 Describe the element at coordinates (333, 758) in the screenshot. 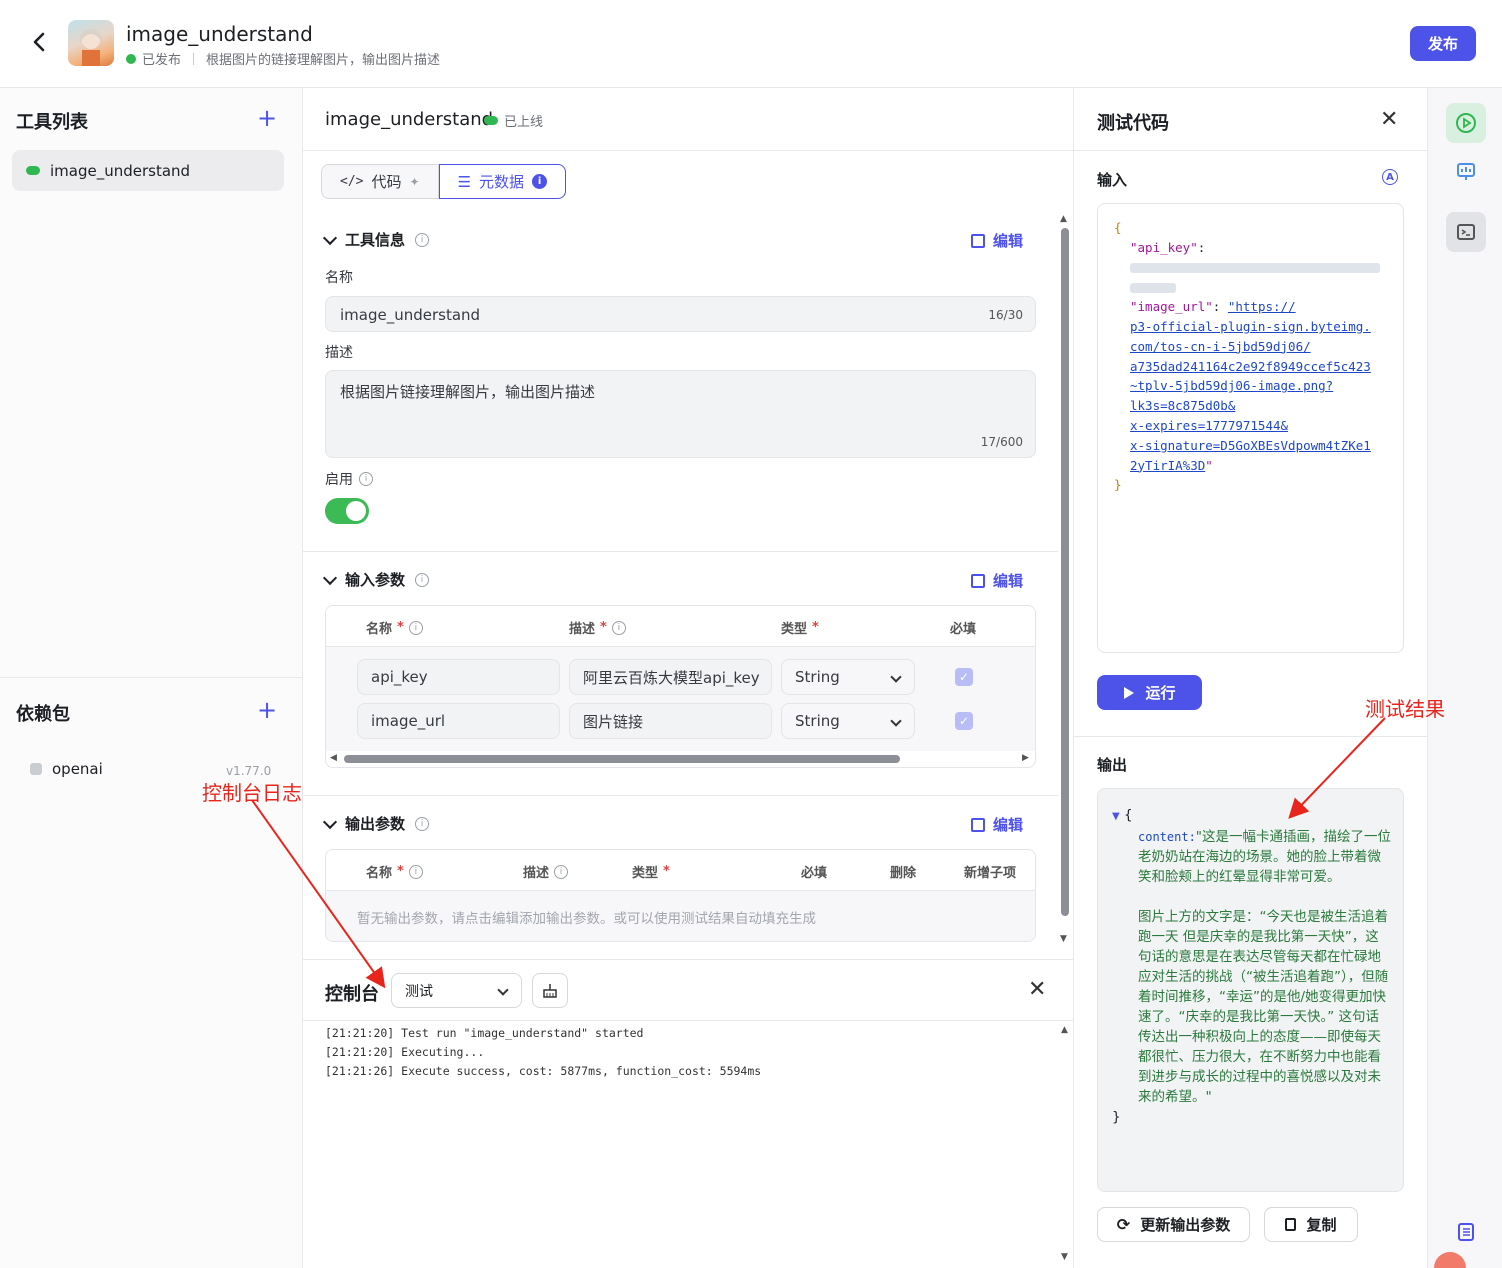

I see `scroll-left-icon: ◀` at that location.